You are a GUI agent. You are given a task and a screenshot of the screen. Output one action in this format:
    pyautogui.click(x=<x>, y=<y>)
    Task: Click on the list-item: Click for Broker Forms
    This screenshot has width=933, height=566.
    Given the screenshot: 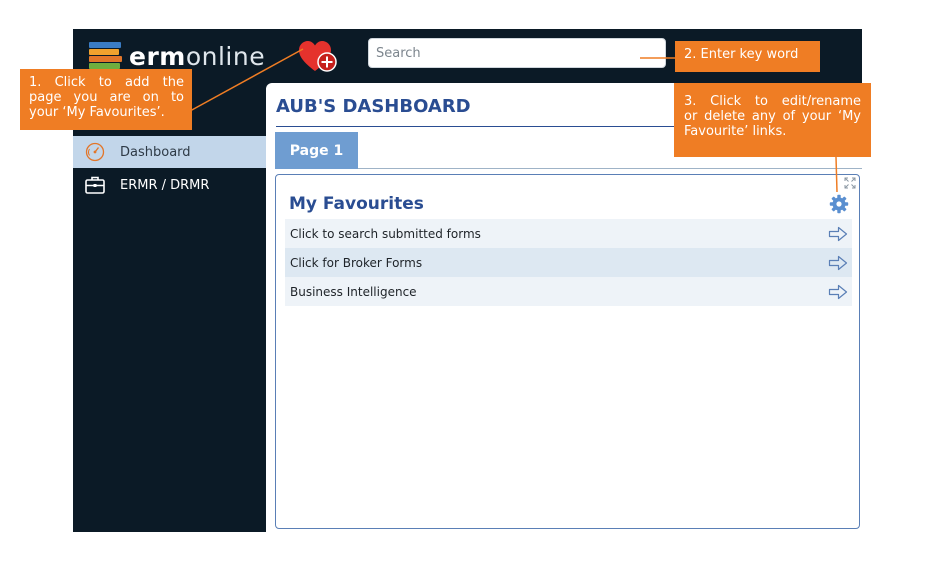 What is the action you would take?
    pyautogui.click(x=568, y=262)
    